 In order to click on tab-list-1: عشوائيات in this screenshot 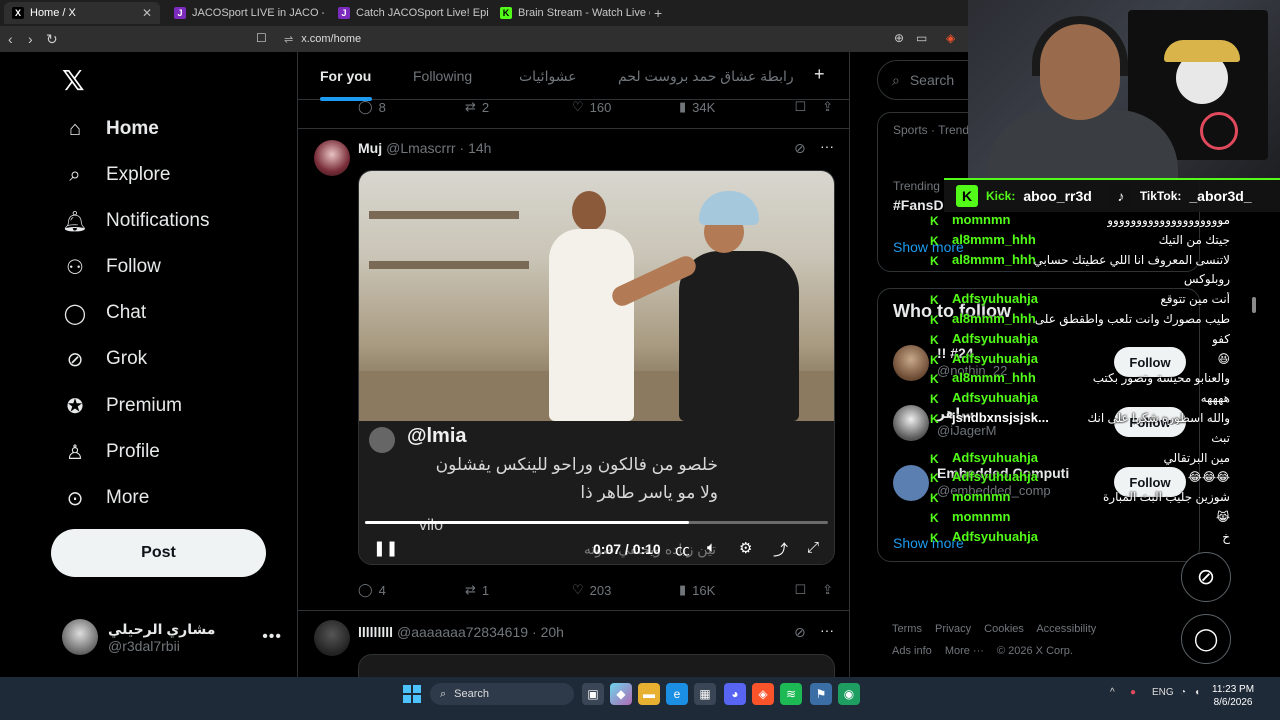, I will do `click(548, 76)`.